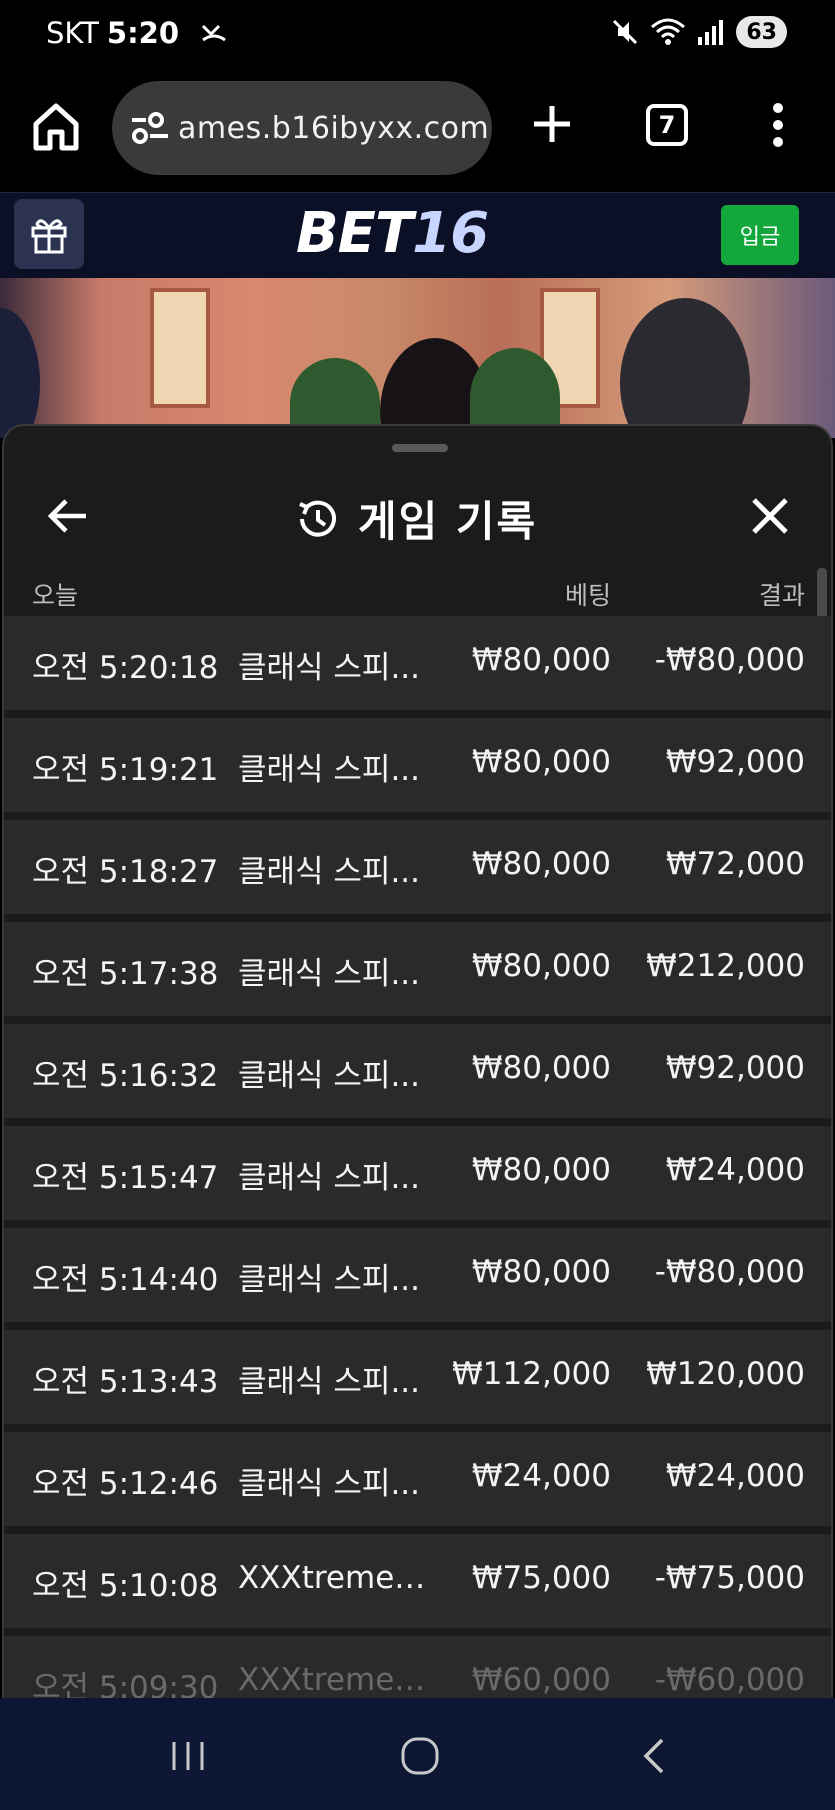 The image size is (835, 1810). I want to click on sheet-title-group: 게임 기록, so click(415, 518).